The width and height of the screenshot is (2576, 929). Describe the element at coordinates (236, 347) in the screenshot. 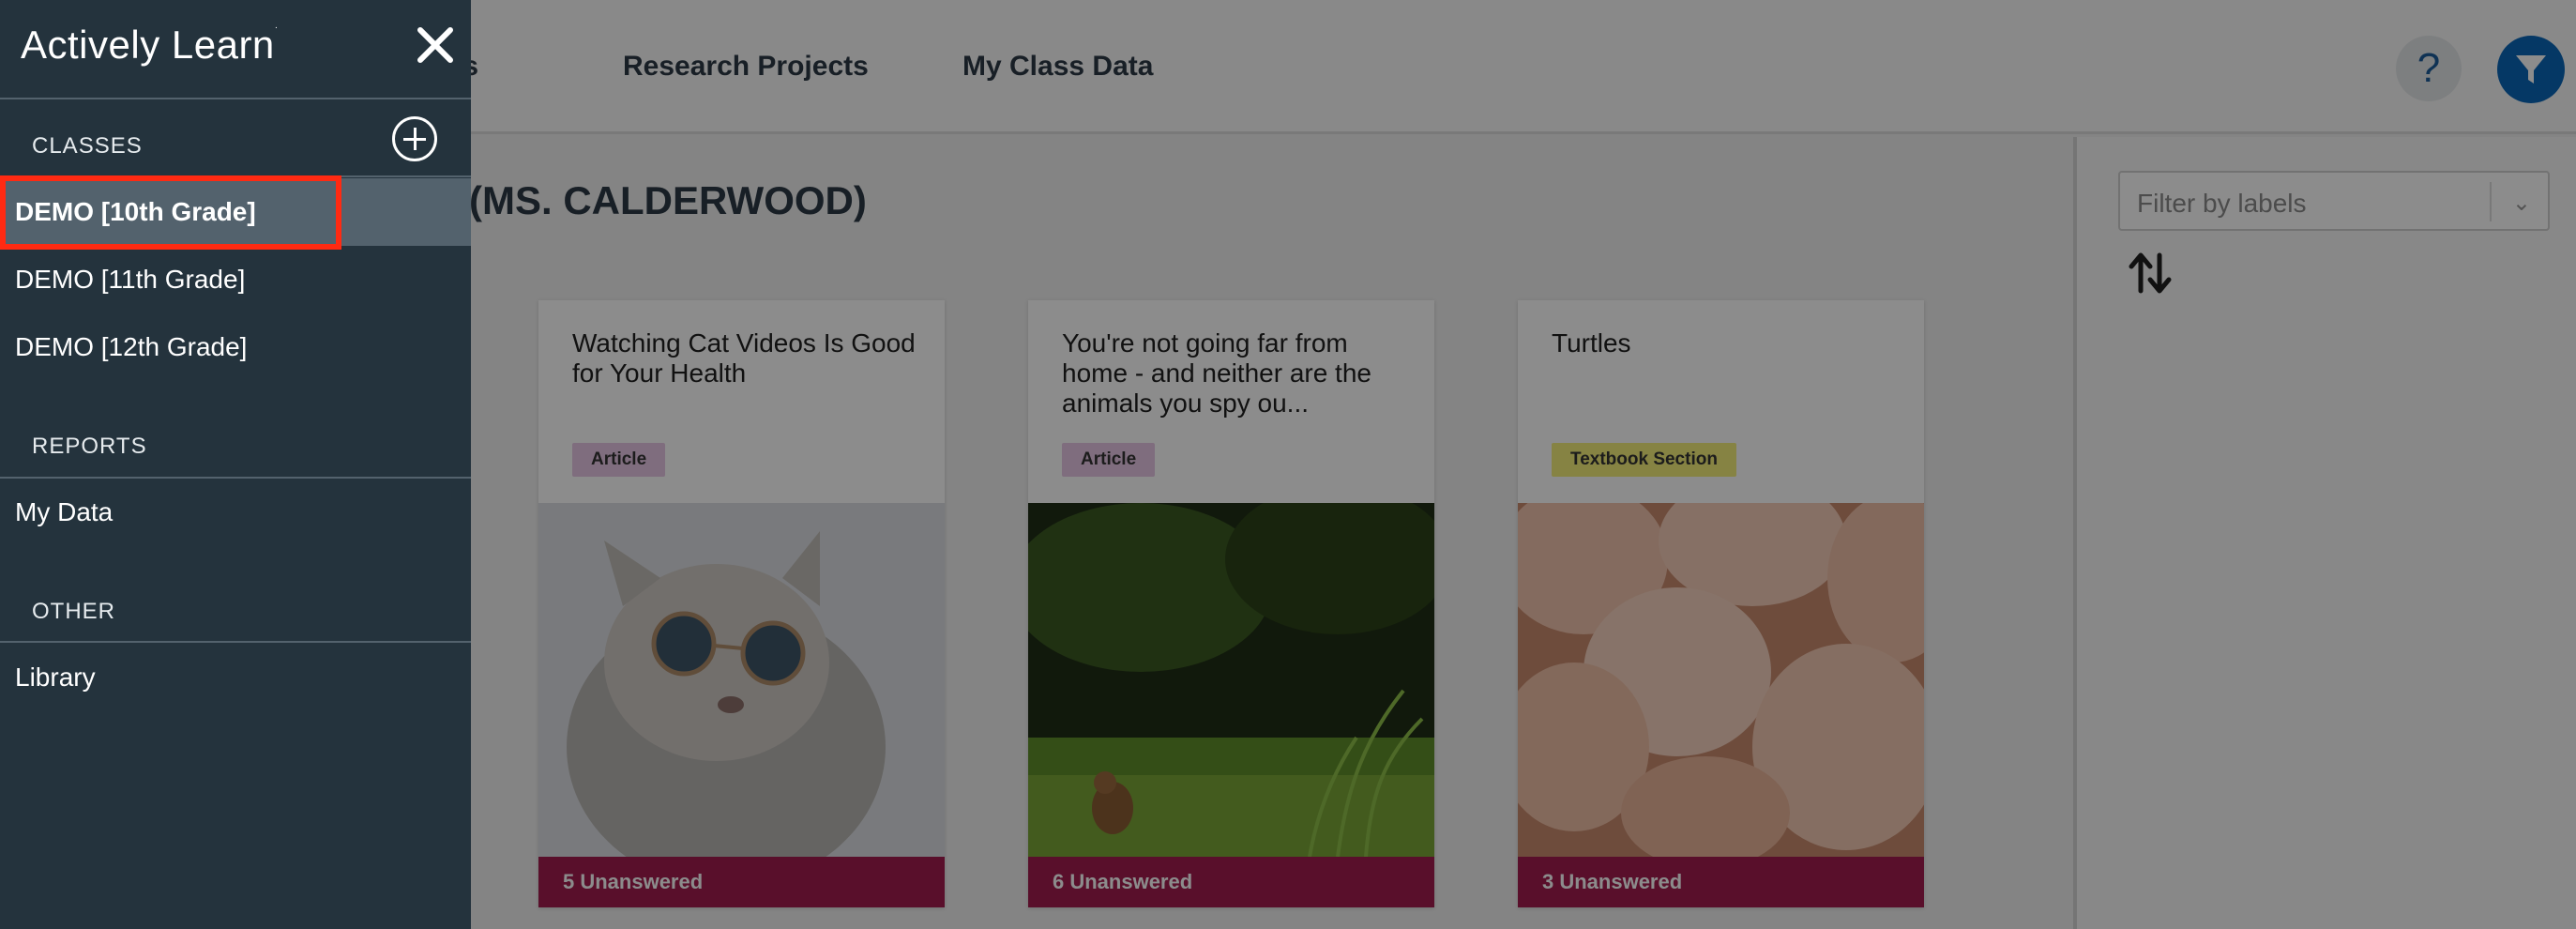

I see `sidebar-item-demo-12th-grade: DEMO [12th Grade]` at that location.